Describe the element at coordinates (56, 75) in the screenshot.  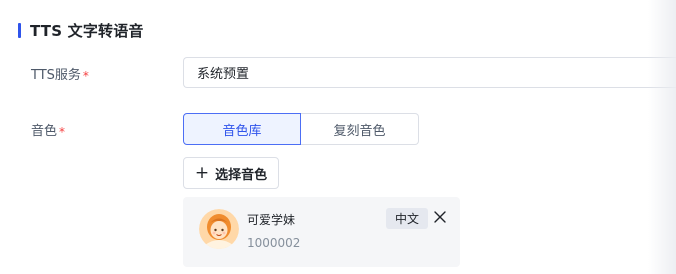
I see `tts-service-label-text: TTS服务` at that location.